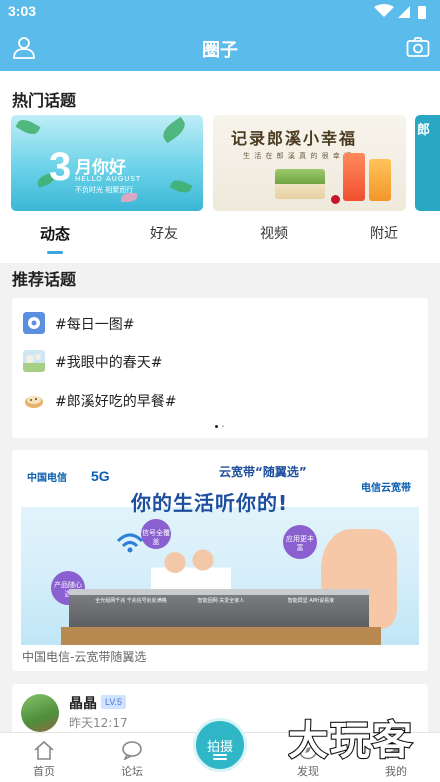  I want to click on svg-text: 大玩客, so click(351, 741).